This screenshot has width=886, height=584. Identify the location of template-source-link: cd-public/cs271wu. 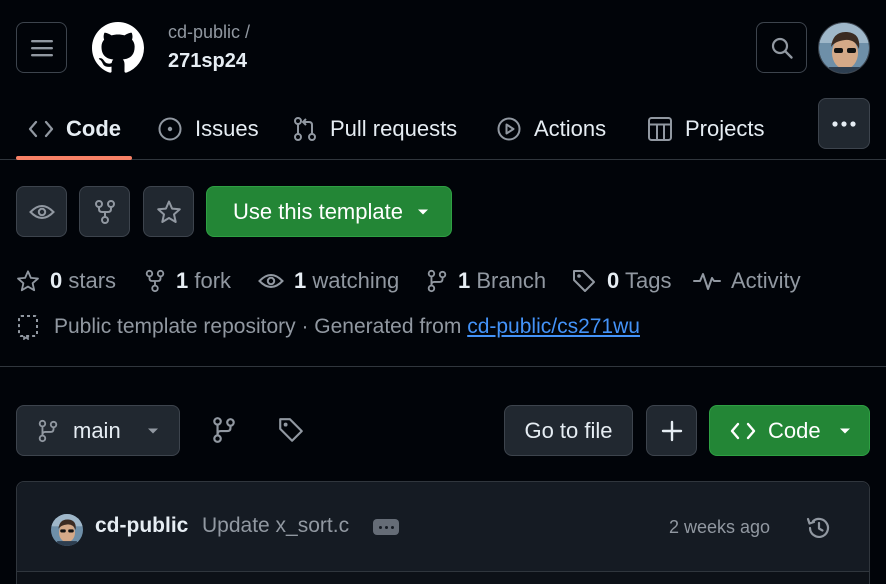
(553, 326).